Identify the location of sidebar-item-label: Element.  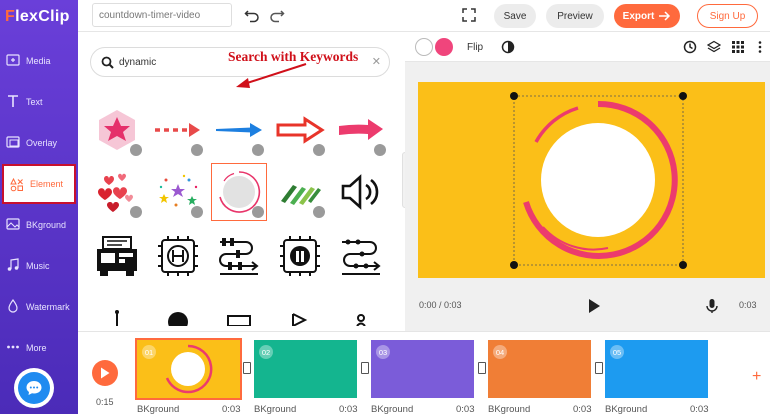
(47, 184).